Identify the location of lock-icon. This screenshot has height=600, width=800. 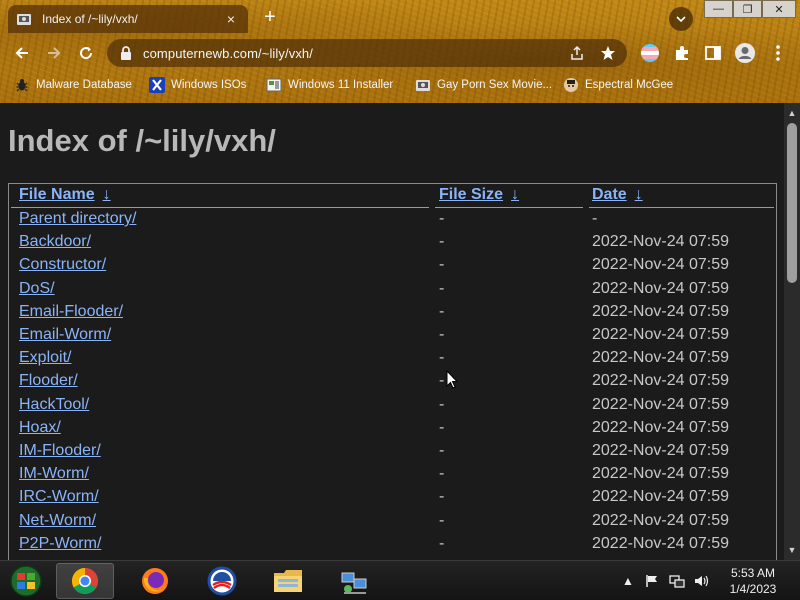
(127, 53).